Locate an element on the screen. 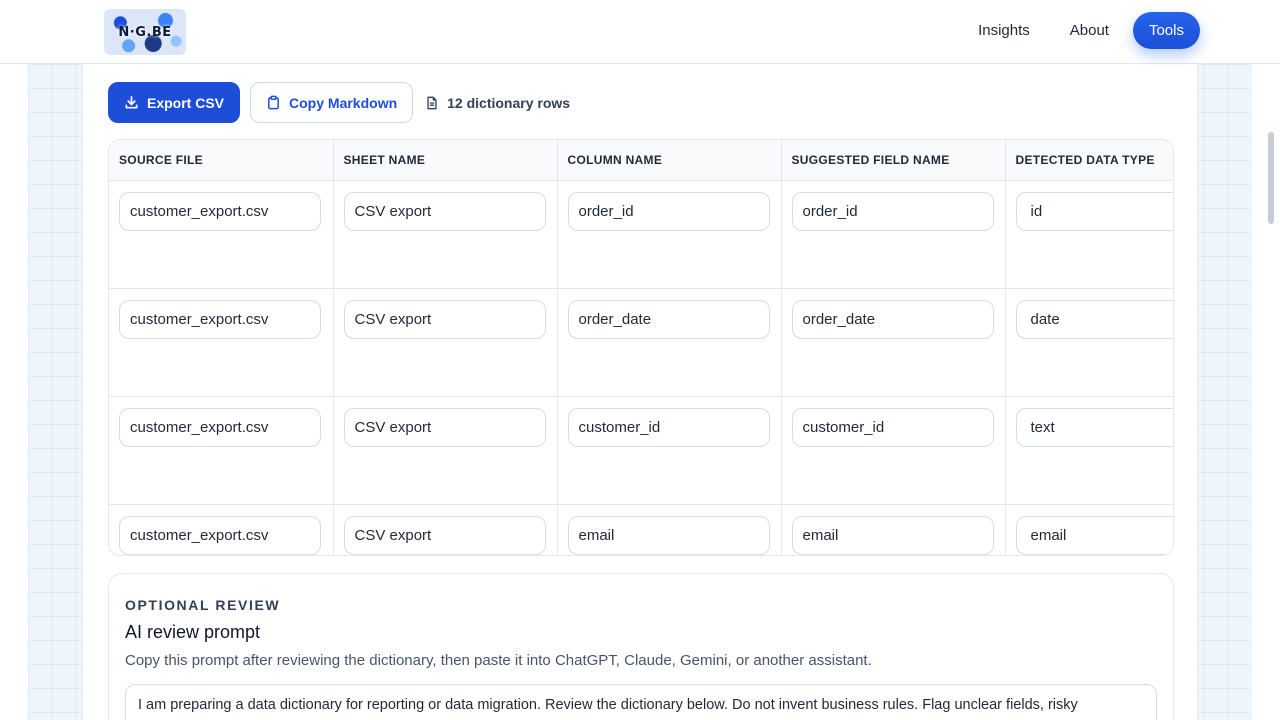 The height and width of the screenshot is (720, 1280). logo-text: N·G.BE is located at coordinates (145, 32).